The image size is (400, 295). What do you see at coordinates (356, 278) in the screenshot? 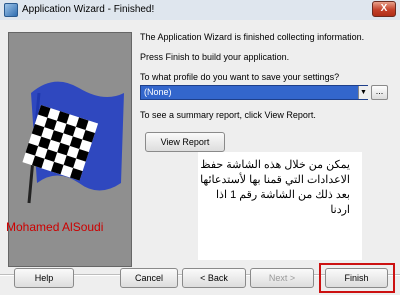
I see `finish-button: Finish` at bounding box center [356, 278].